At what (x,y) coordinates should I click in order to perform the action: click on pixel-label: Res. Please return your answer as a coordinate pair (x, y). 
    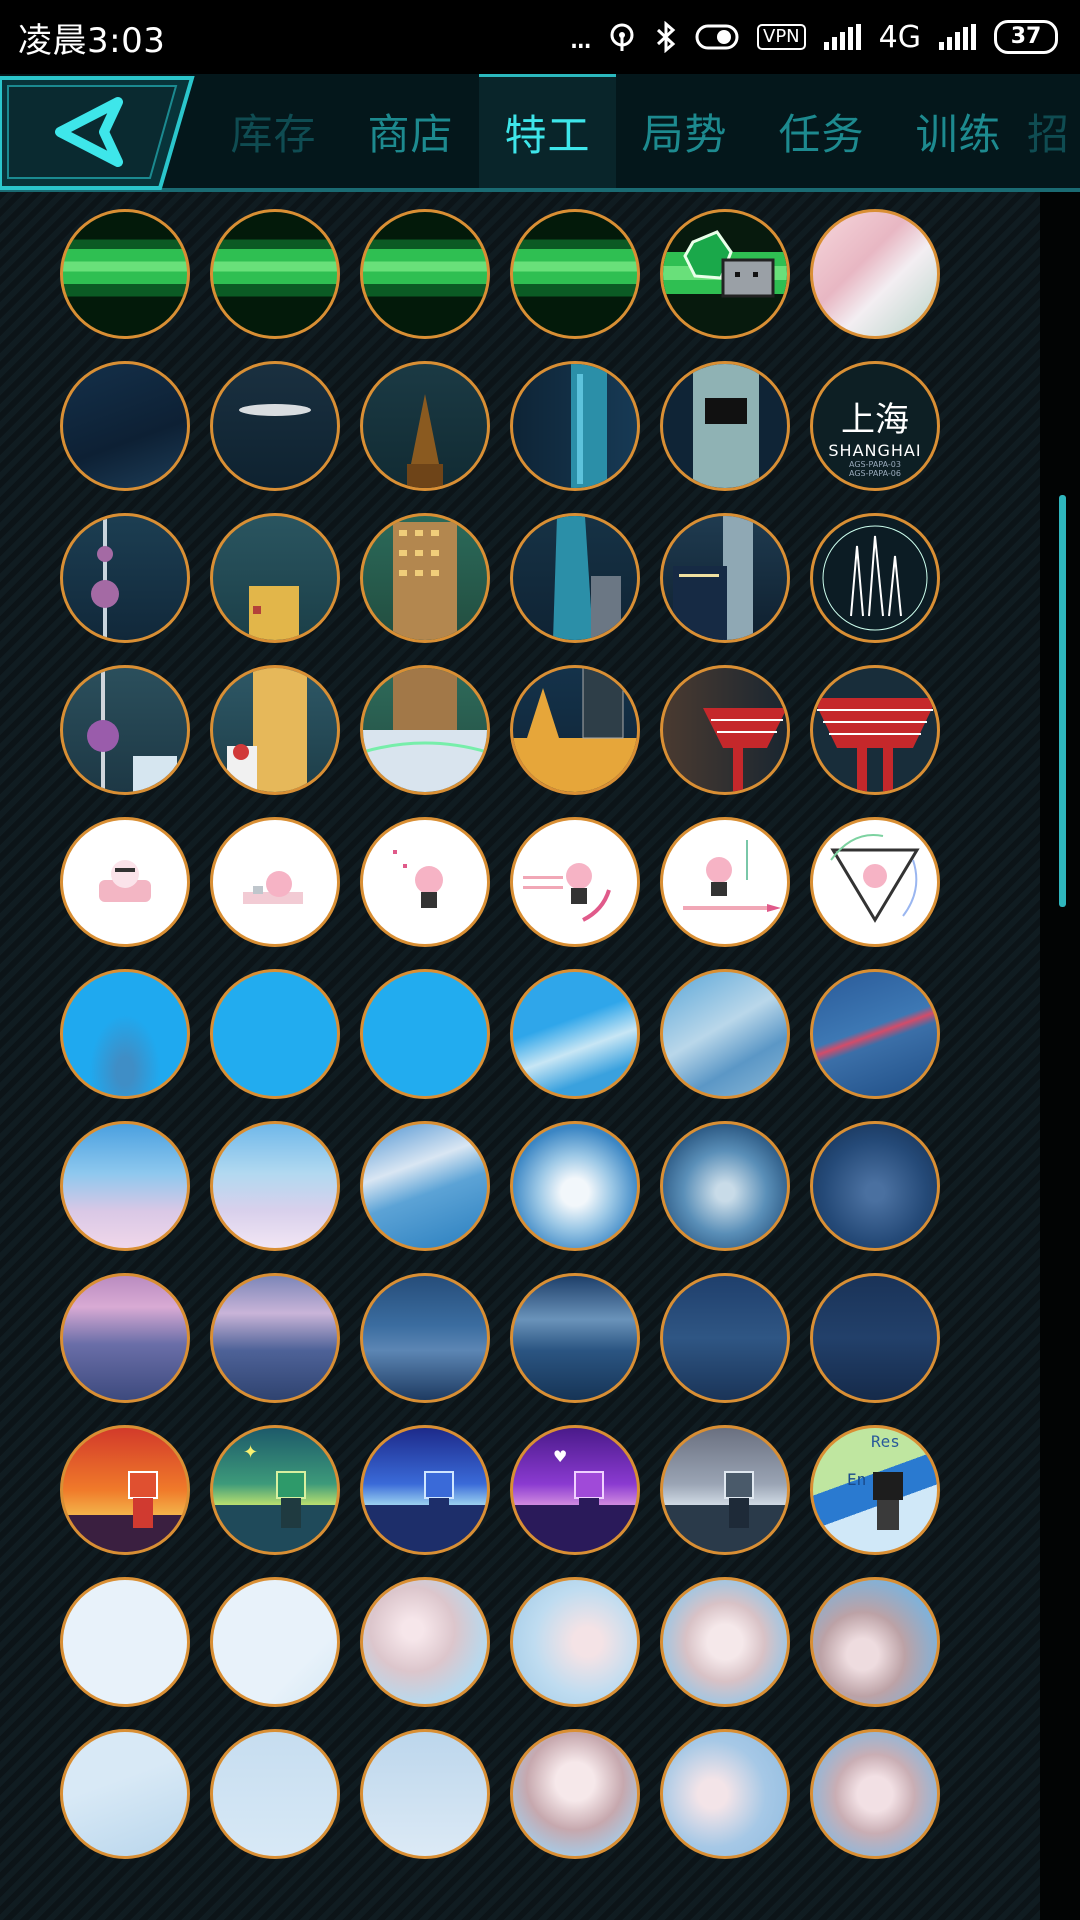
    Looking at the image, I should click on (885, 1441).